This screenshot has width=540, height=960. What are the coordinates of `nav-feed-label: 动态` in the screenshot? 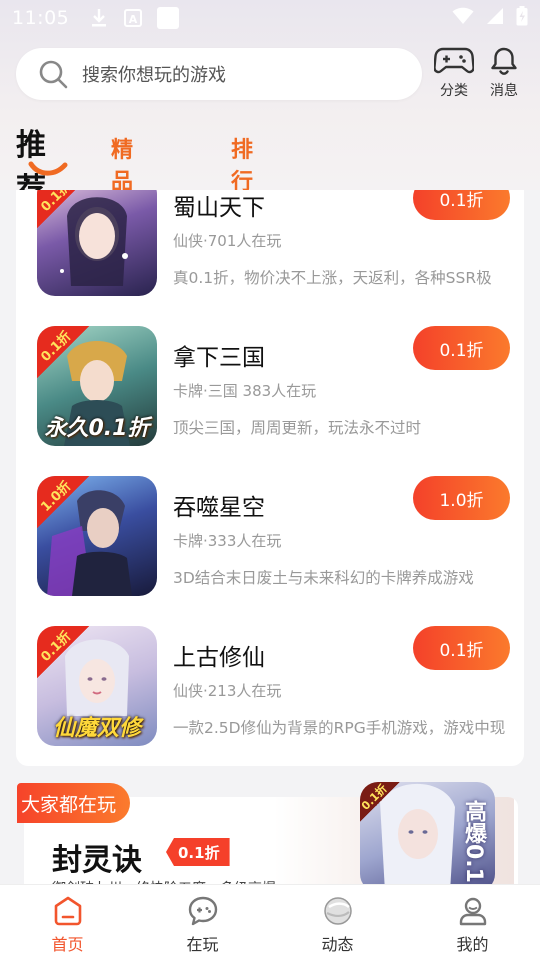 It's located at (337, 944).